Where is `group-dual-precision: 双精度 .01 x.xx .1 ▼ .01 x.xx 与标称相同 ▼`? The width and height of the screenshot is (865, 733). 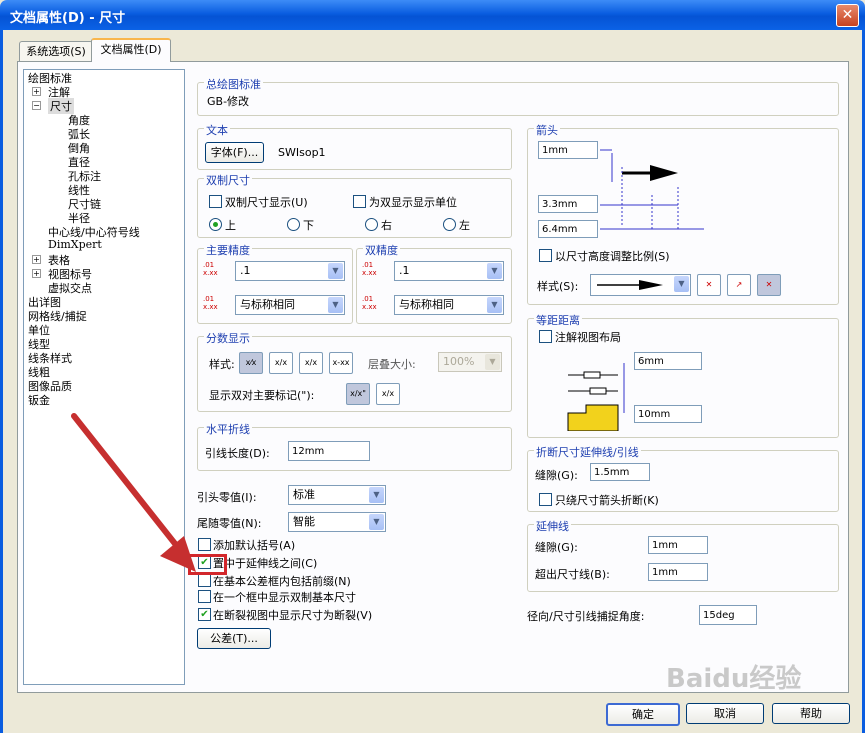 group-dual-precision: 双精度 .01 x.xx .1 ▼ .01 x.xx 与标称相同 ▼ is located at coordinates (434, 283).